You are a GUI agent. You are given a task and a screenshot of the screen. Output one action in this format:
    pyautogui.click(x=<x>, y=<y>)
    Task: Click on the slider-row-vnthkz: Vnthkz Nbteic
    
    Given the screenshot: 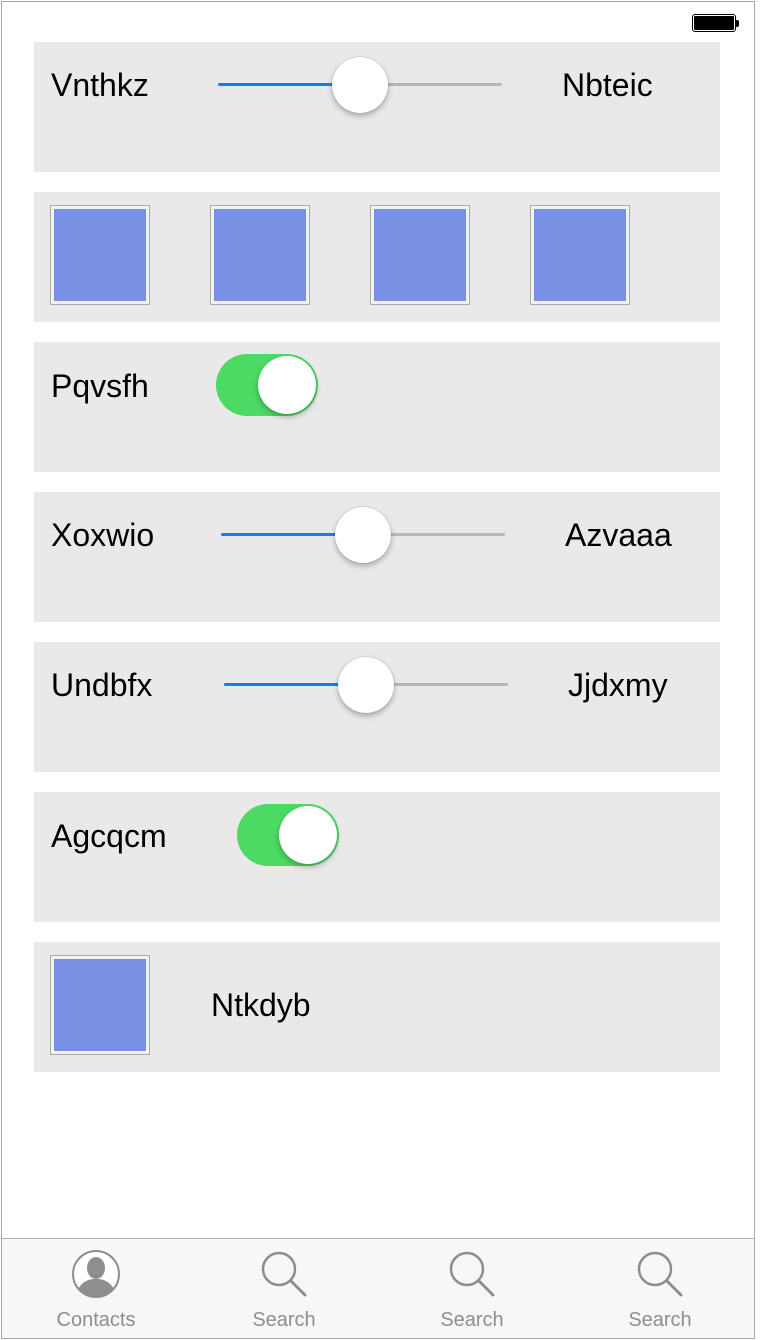 What is the action you would take?
    pyautogui.click(x=377, y=107)
    